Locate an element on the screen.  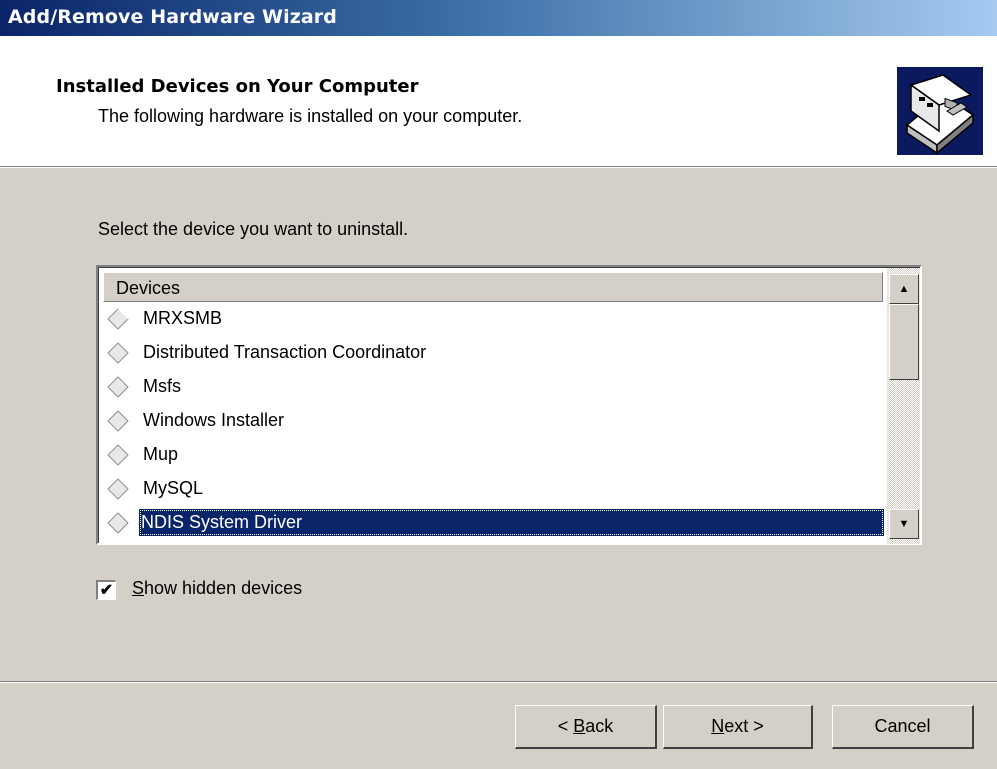
device-label: Distributed Transaction Coordinator is located at coordinates (285, 352).